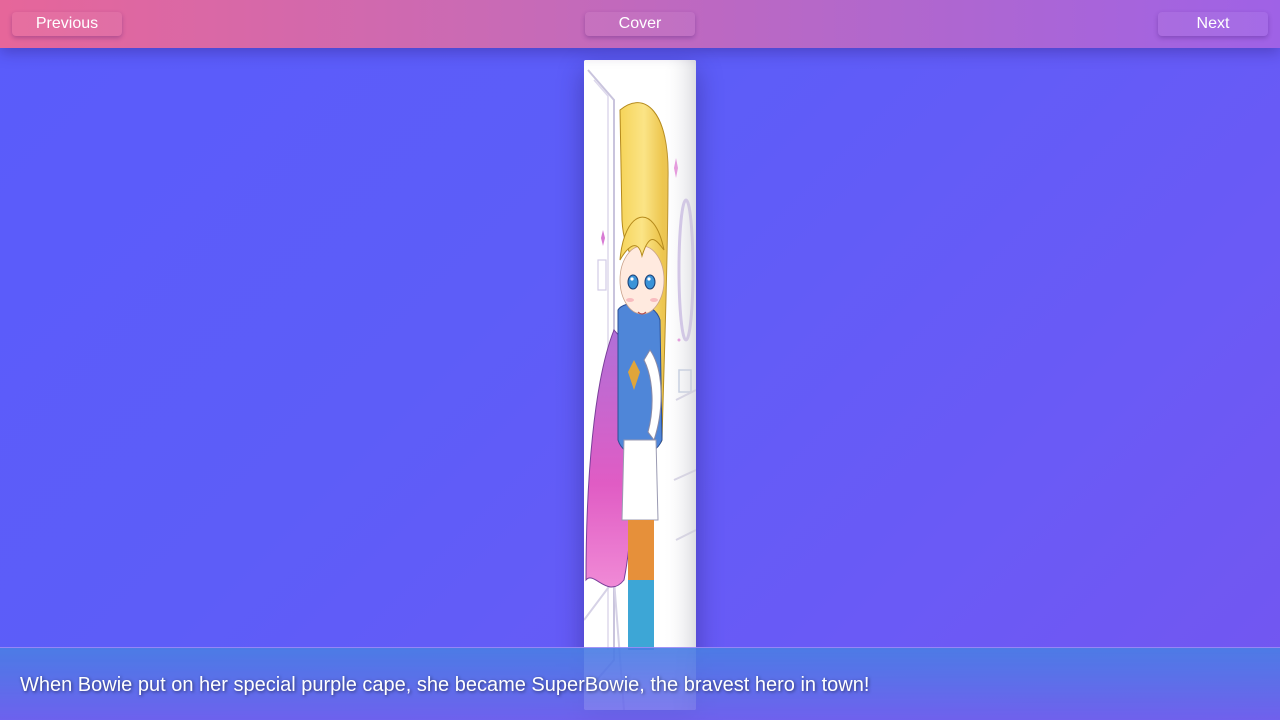 This screenshot has width=1280, height=720. I want to click on superhero-girl-illustration, so click(640, 385).